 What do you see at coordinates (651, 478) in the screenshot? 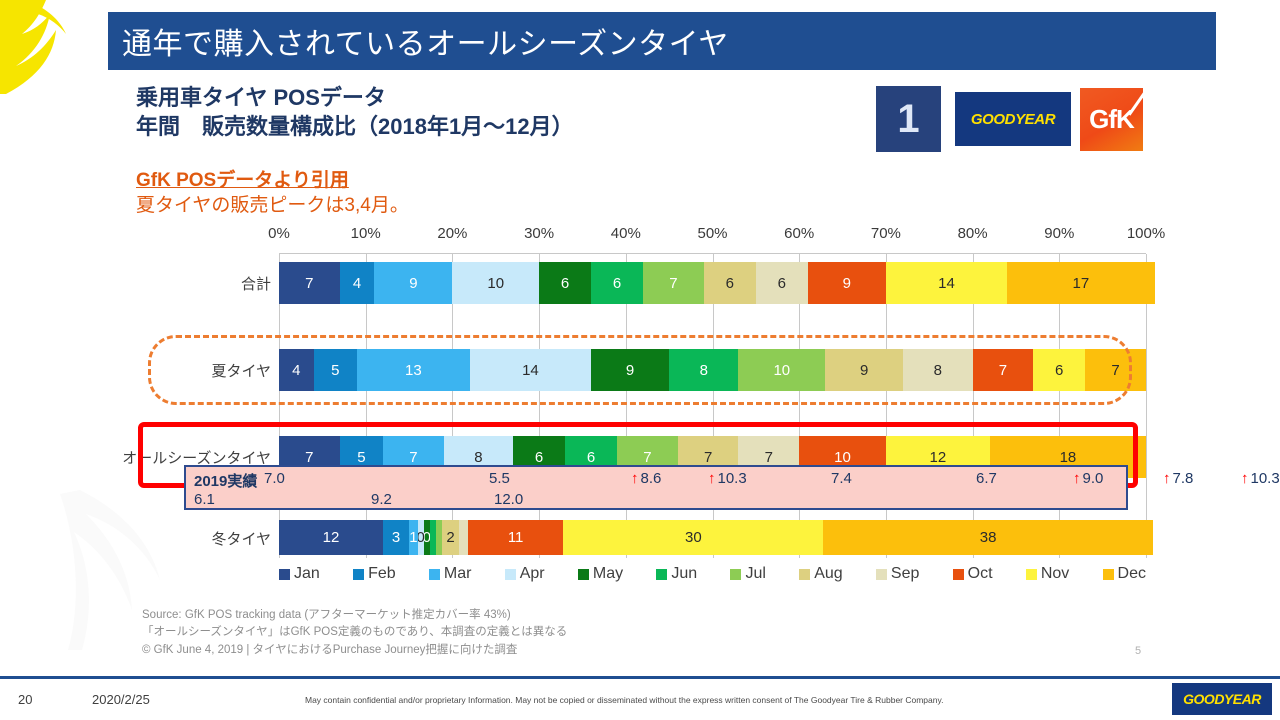
I see `overlay-2019-value-text: 8.6` at bounding box center [651, 478].